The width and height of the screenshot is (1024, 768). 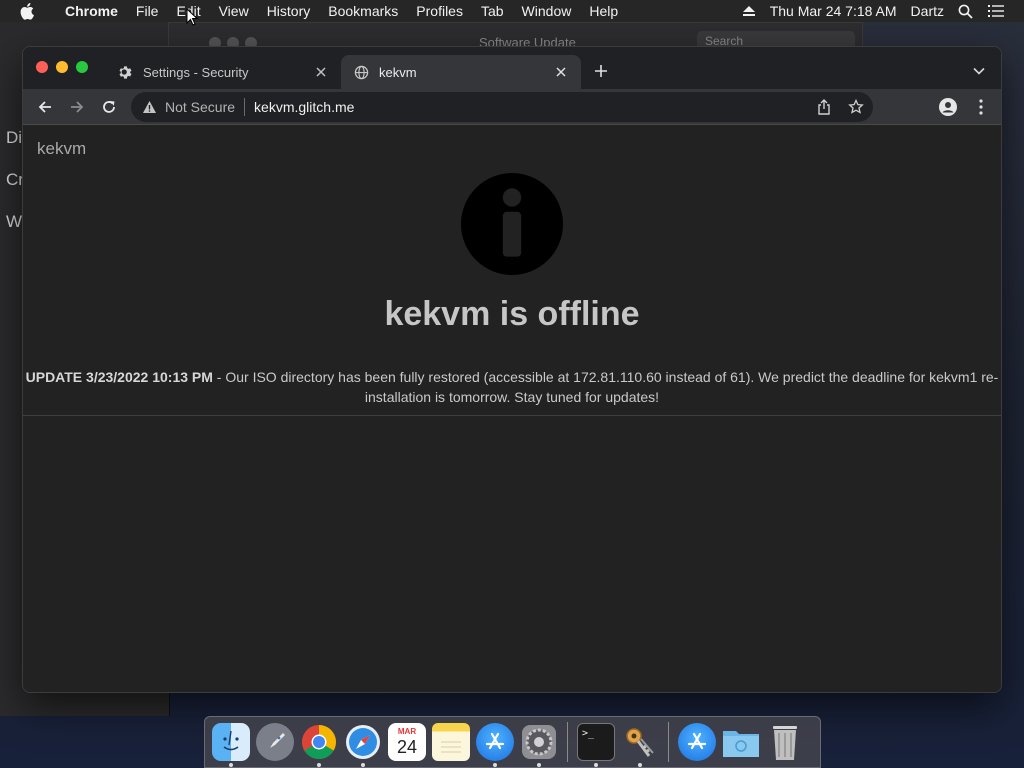 I want to click on bookmark-star-icon, so click(x=856, y=107).